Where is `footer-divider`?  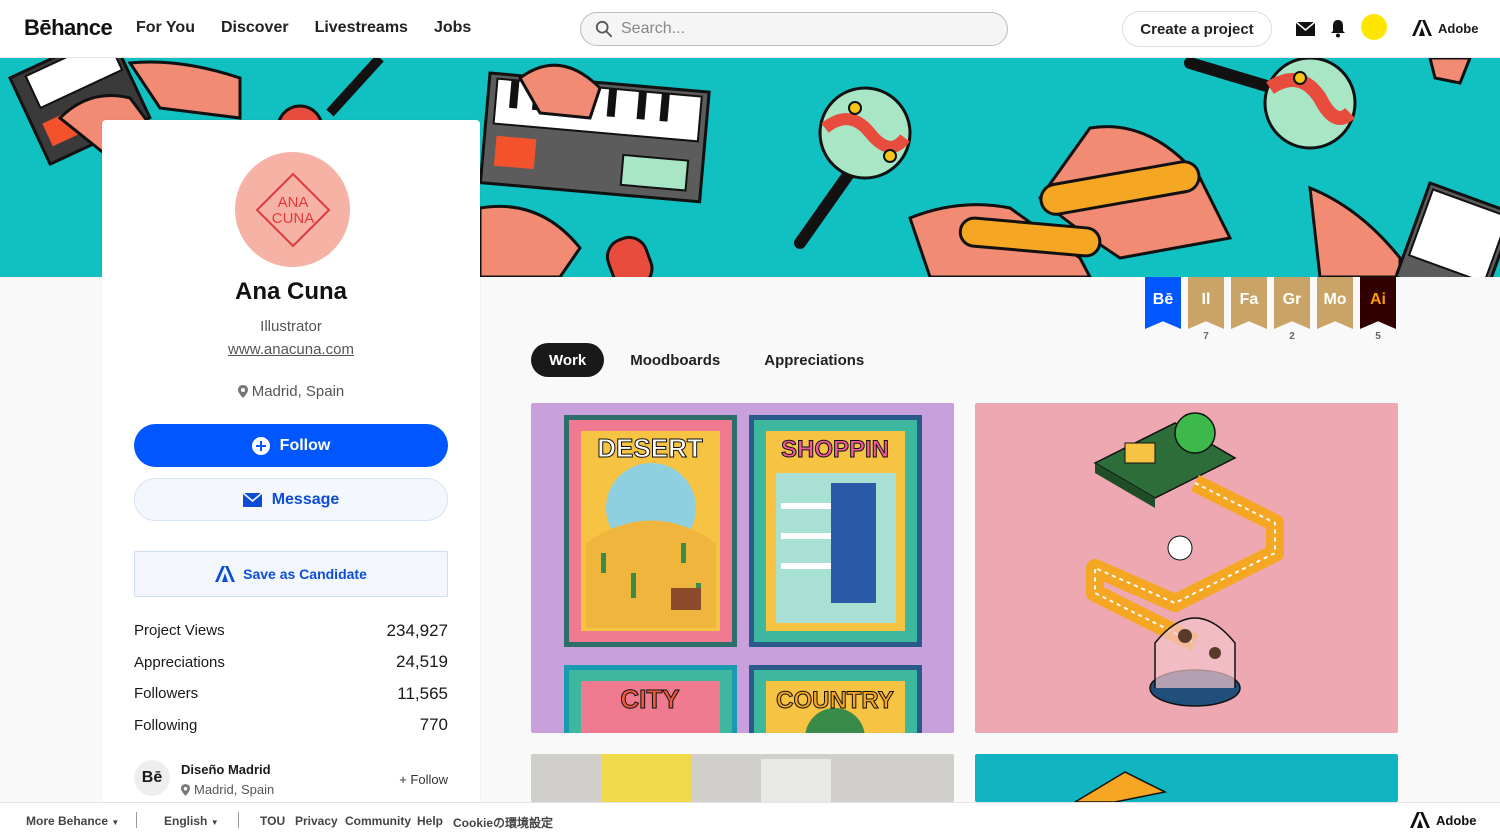 footer-divider is located at coordinates (136, 820).